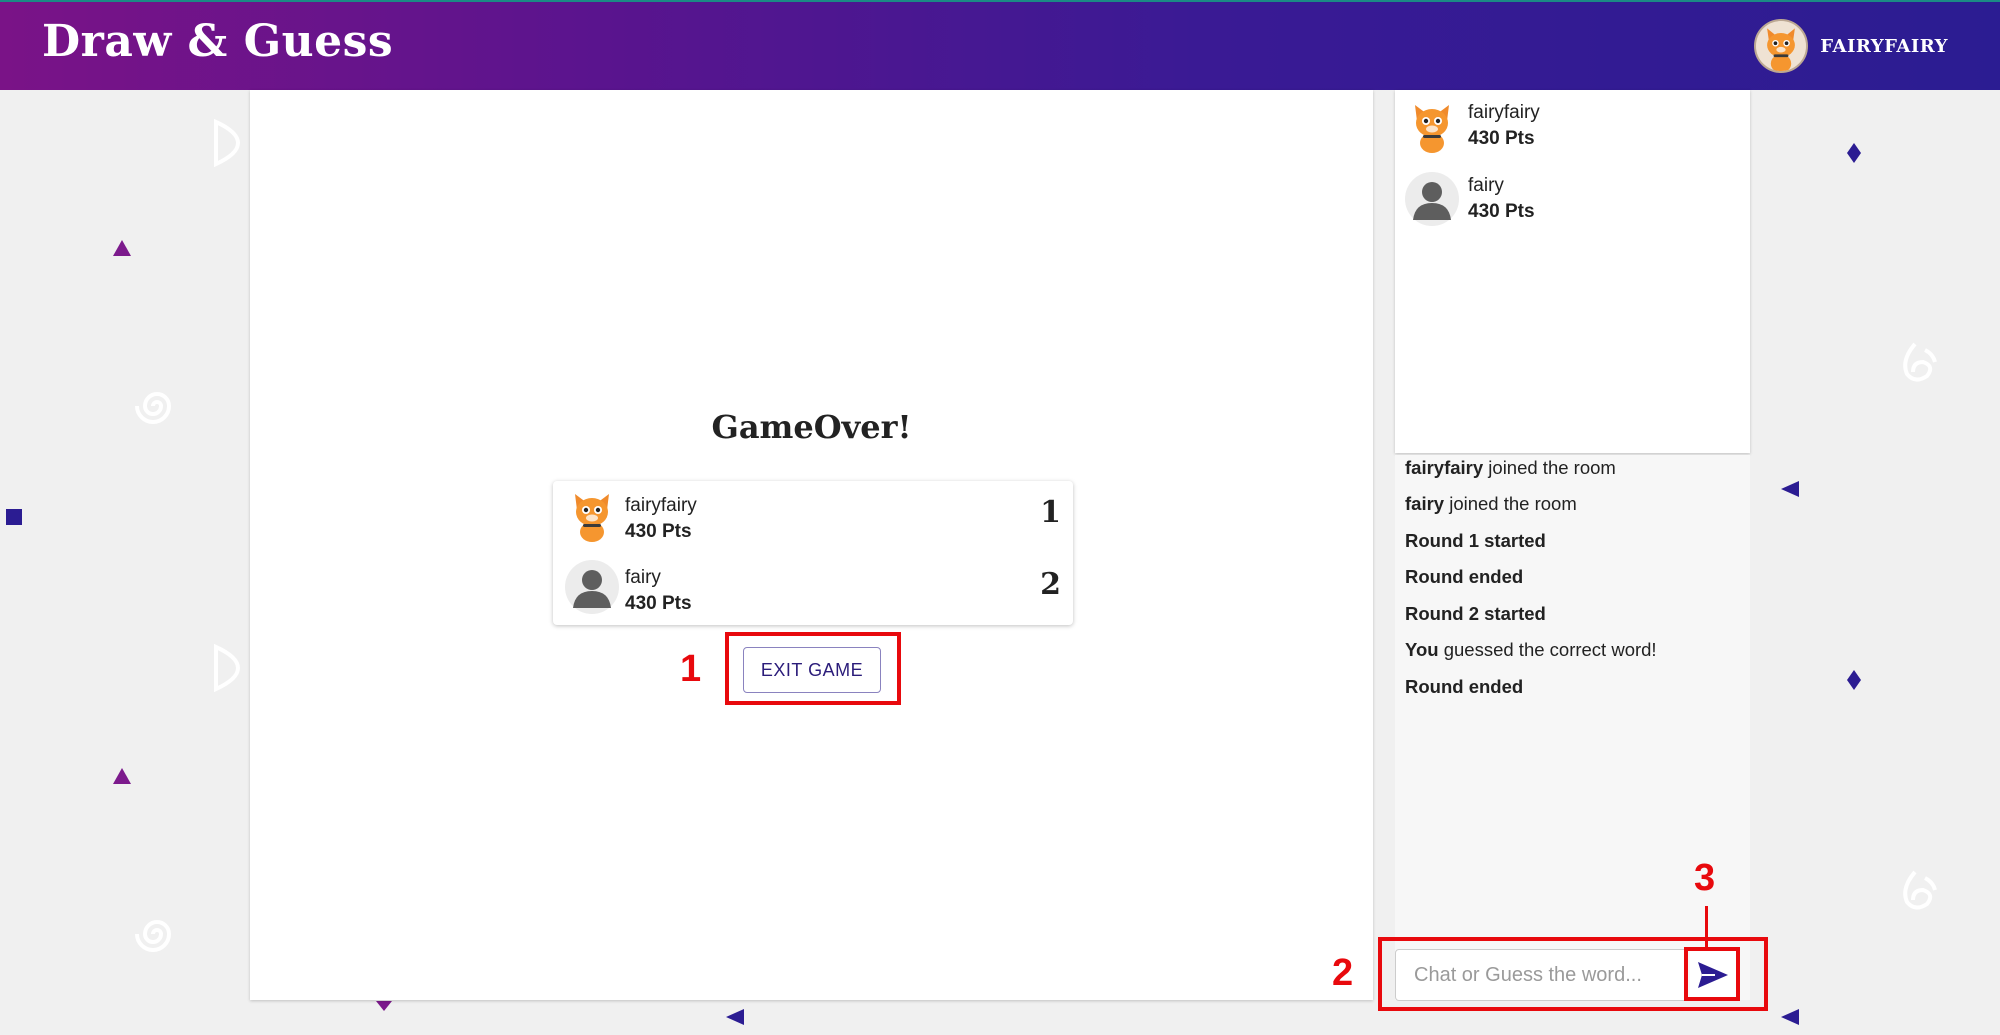 The height and width of the screenshot is (1035, 2000). What do you see at coordinates (218, 41) in the screenshot?
I see `app-title: Draw & Guess` at bounding box center [218, 41].